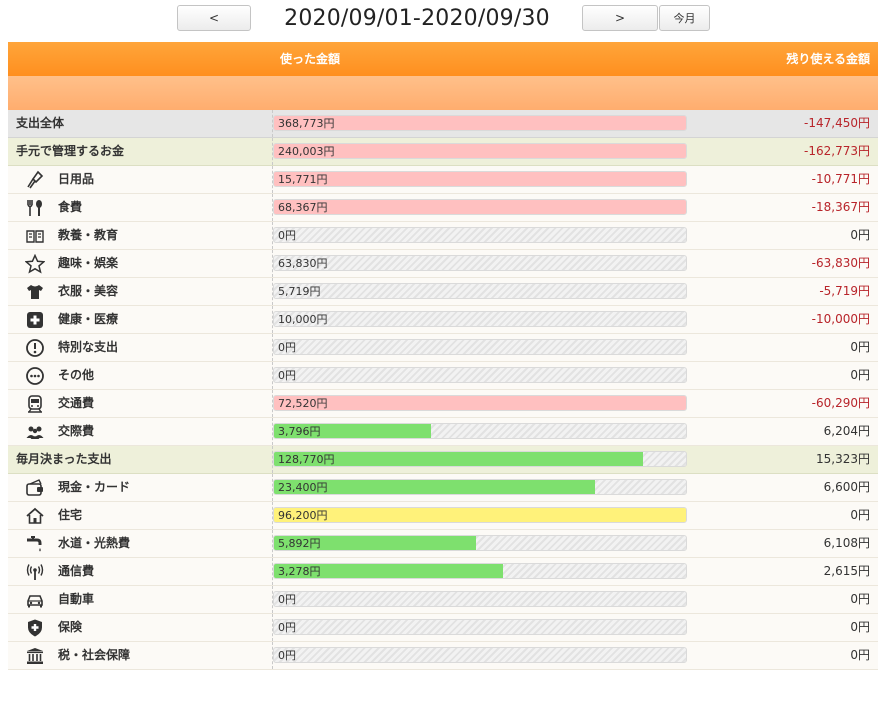 The height and width of the screenshot is (704, 890). Describe the element at coordinates (684, 18) in the screenshot. I see `this-month-button: 今月` at that location.